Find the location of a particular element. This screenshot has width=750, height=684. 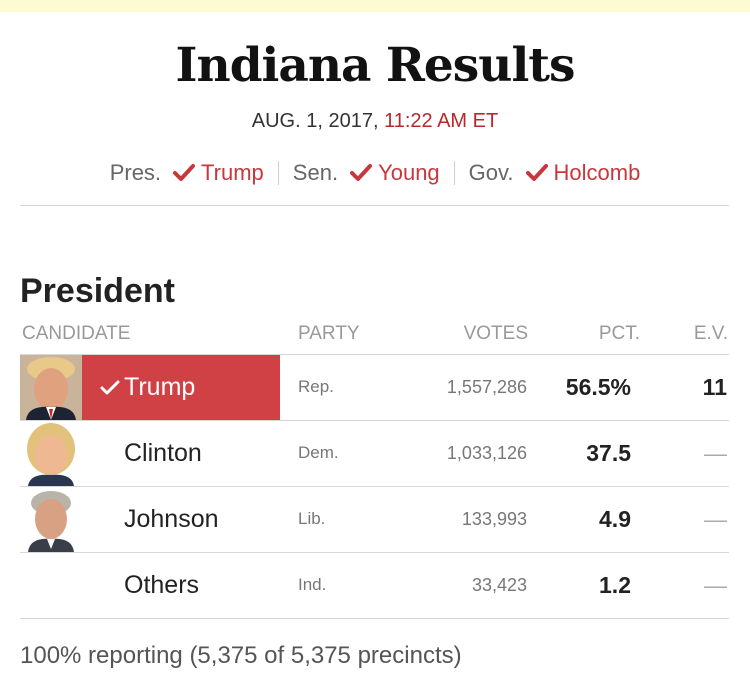

candidate-party: Lib. is located at coordinates (312, 518).